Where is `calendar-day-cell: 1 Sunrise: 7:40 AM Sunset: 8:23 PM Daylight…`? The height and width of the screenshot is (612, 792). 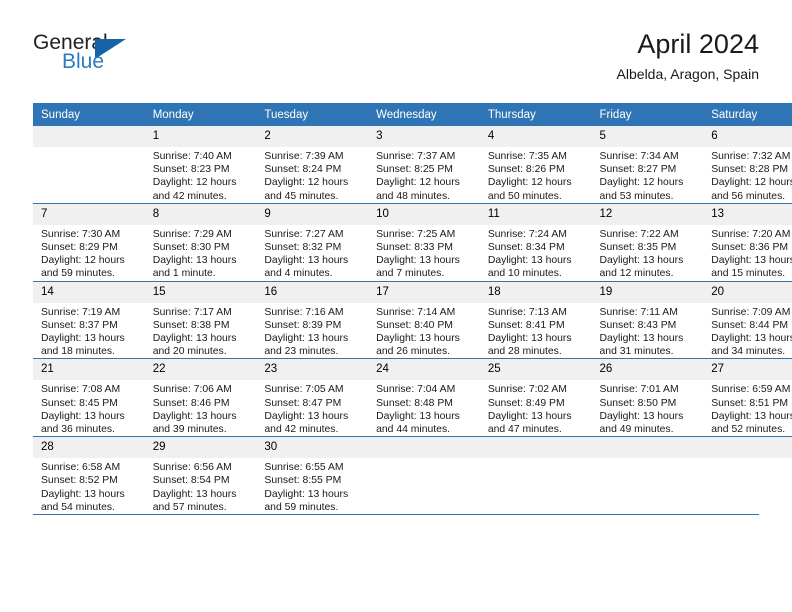 calendar-day-cell: 1 Sunrise: 7:40 AM Sunset: 8:23 PM Daylight… is located at coordinates (200, 164).